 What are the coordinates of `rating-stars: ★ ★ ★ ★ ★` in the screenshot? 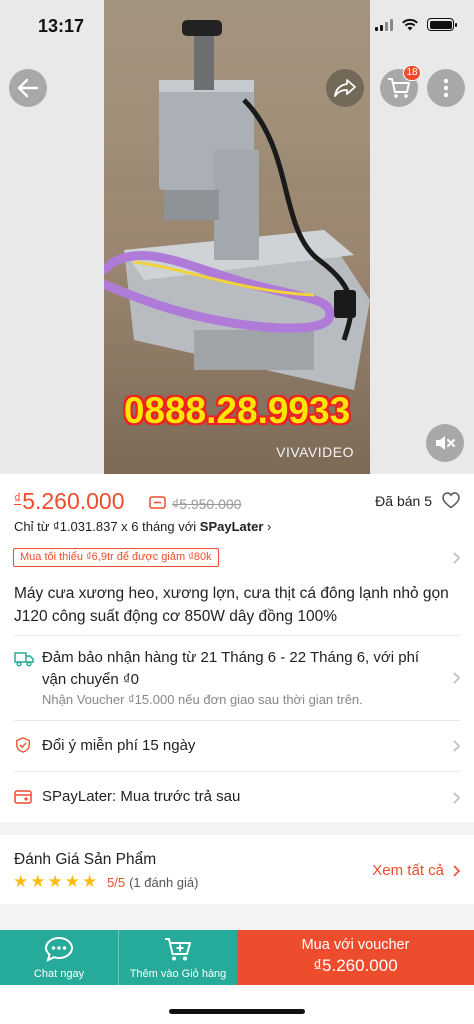 It's located at (55, 882).